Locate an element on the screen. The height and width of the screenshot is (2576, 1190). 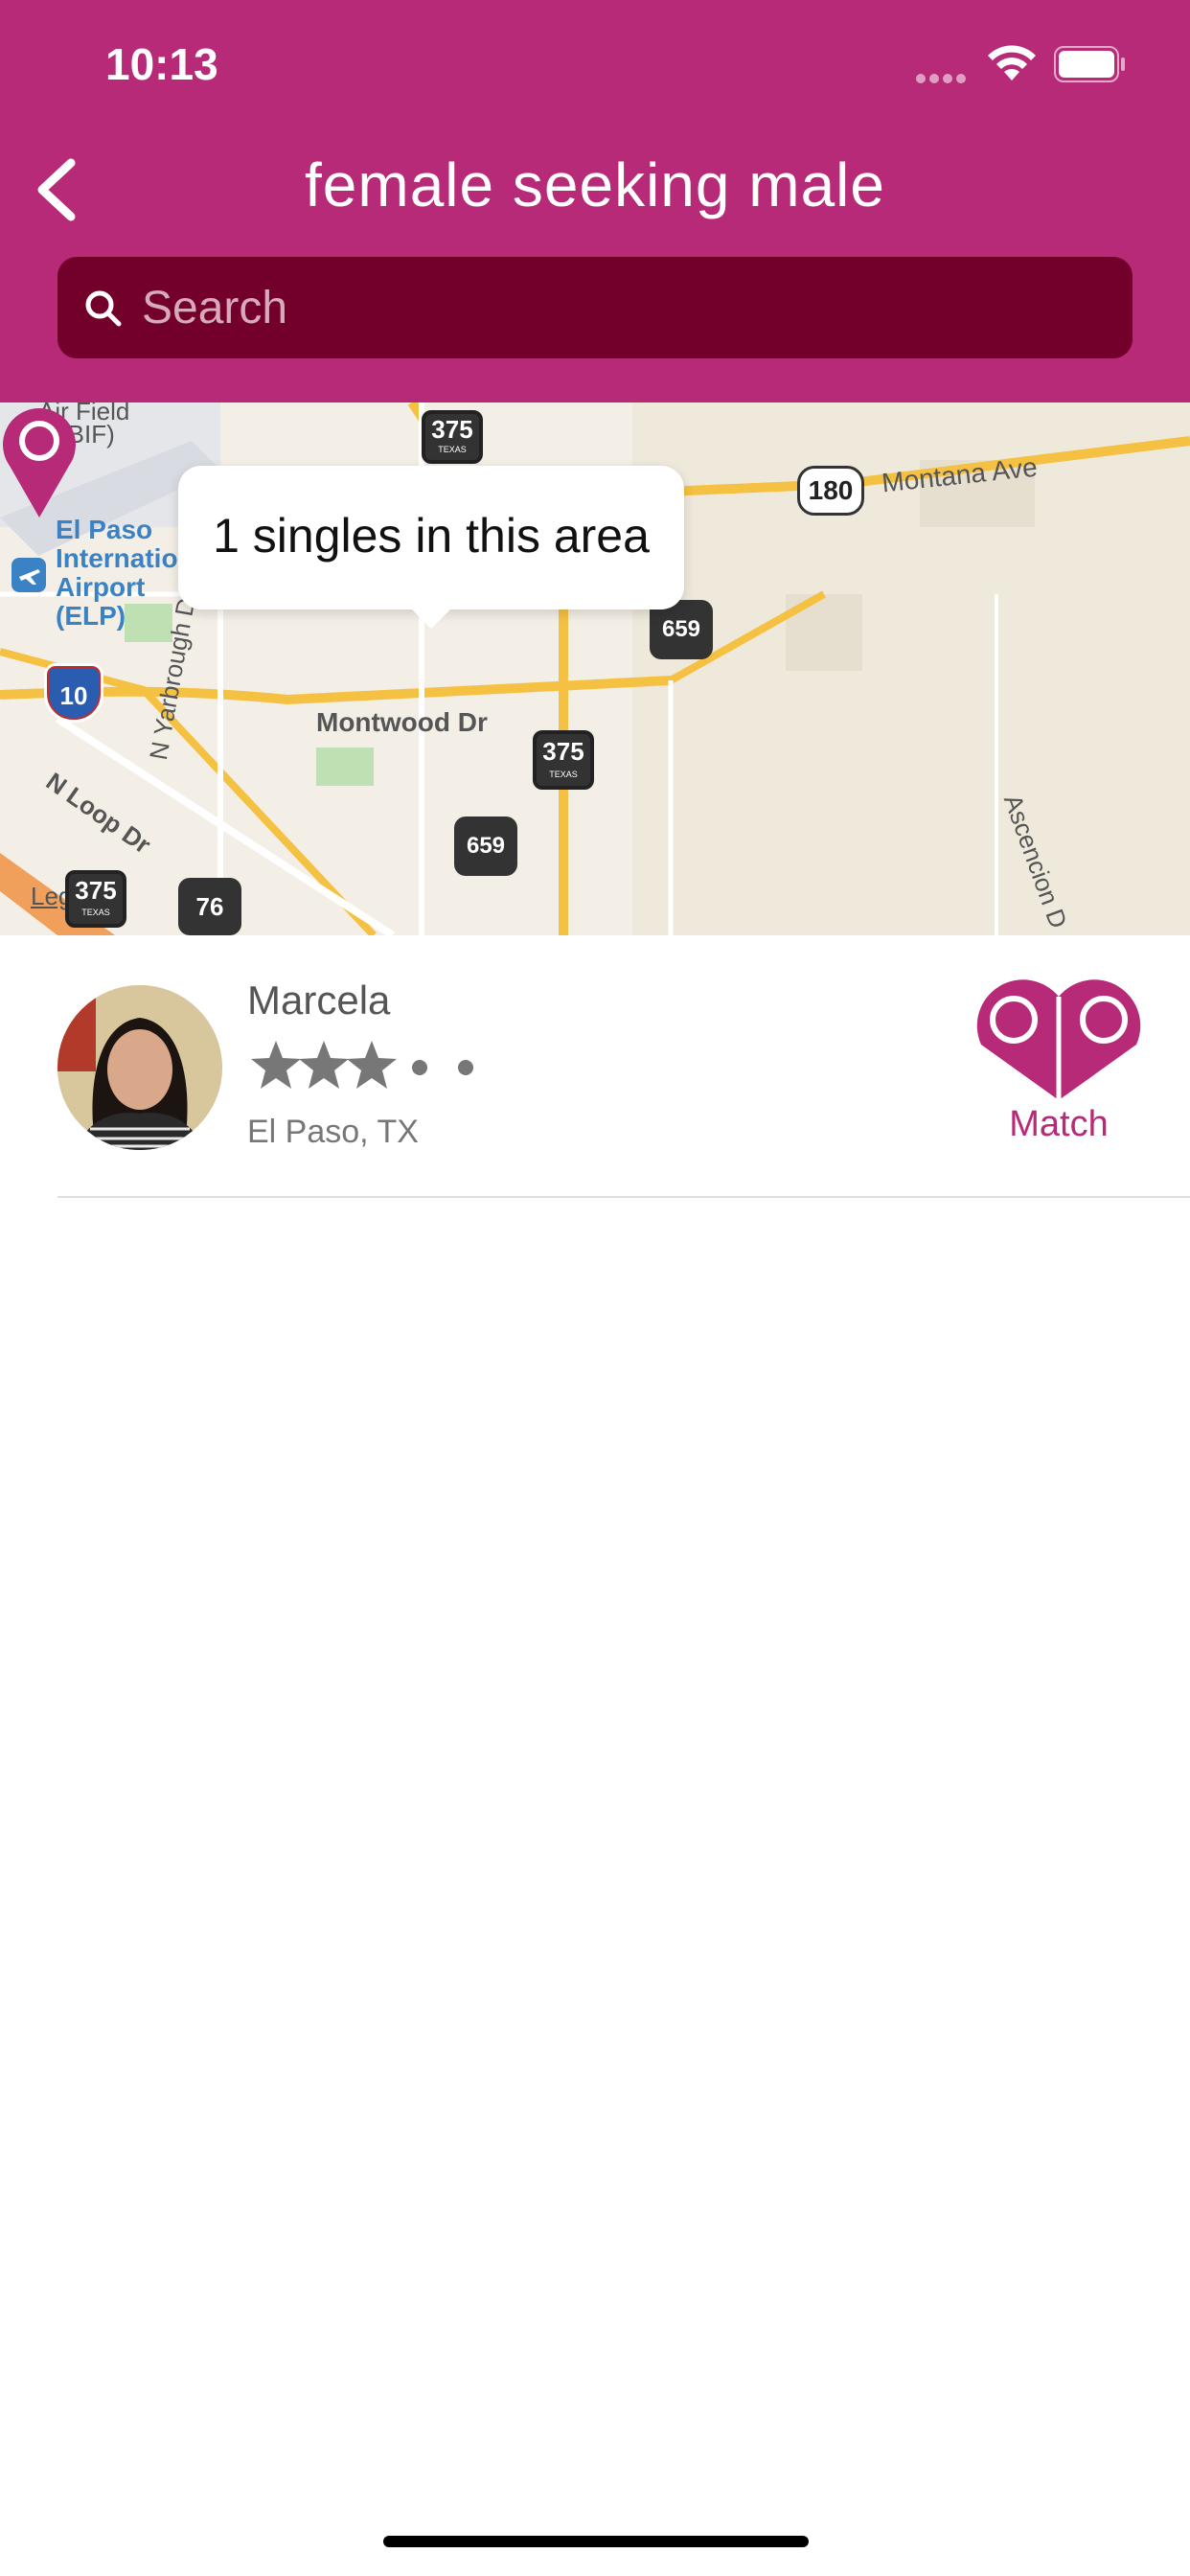
home-indicator is located at coordinates (596, 2541).